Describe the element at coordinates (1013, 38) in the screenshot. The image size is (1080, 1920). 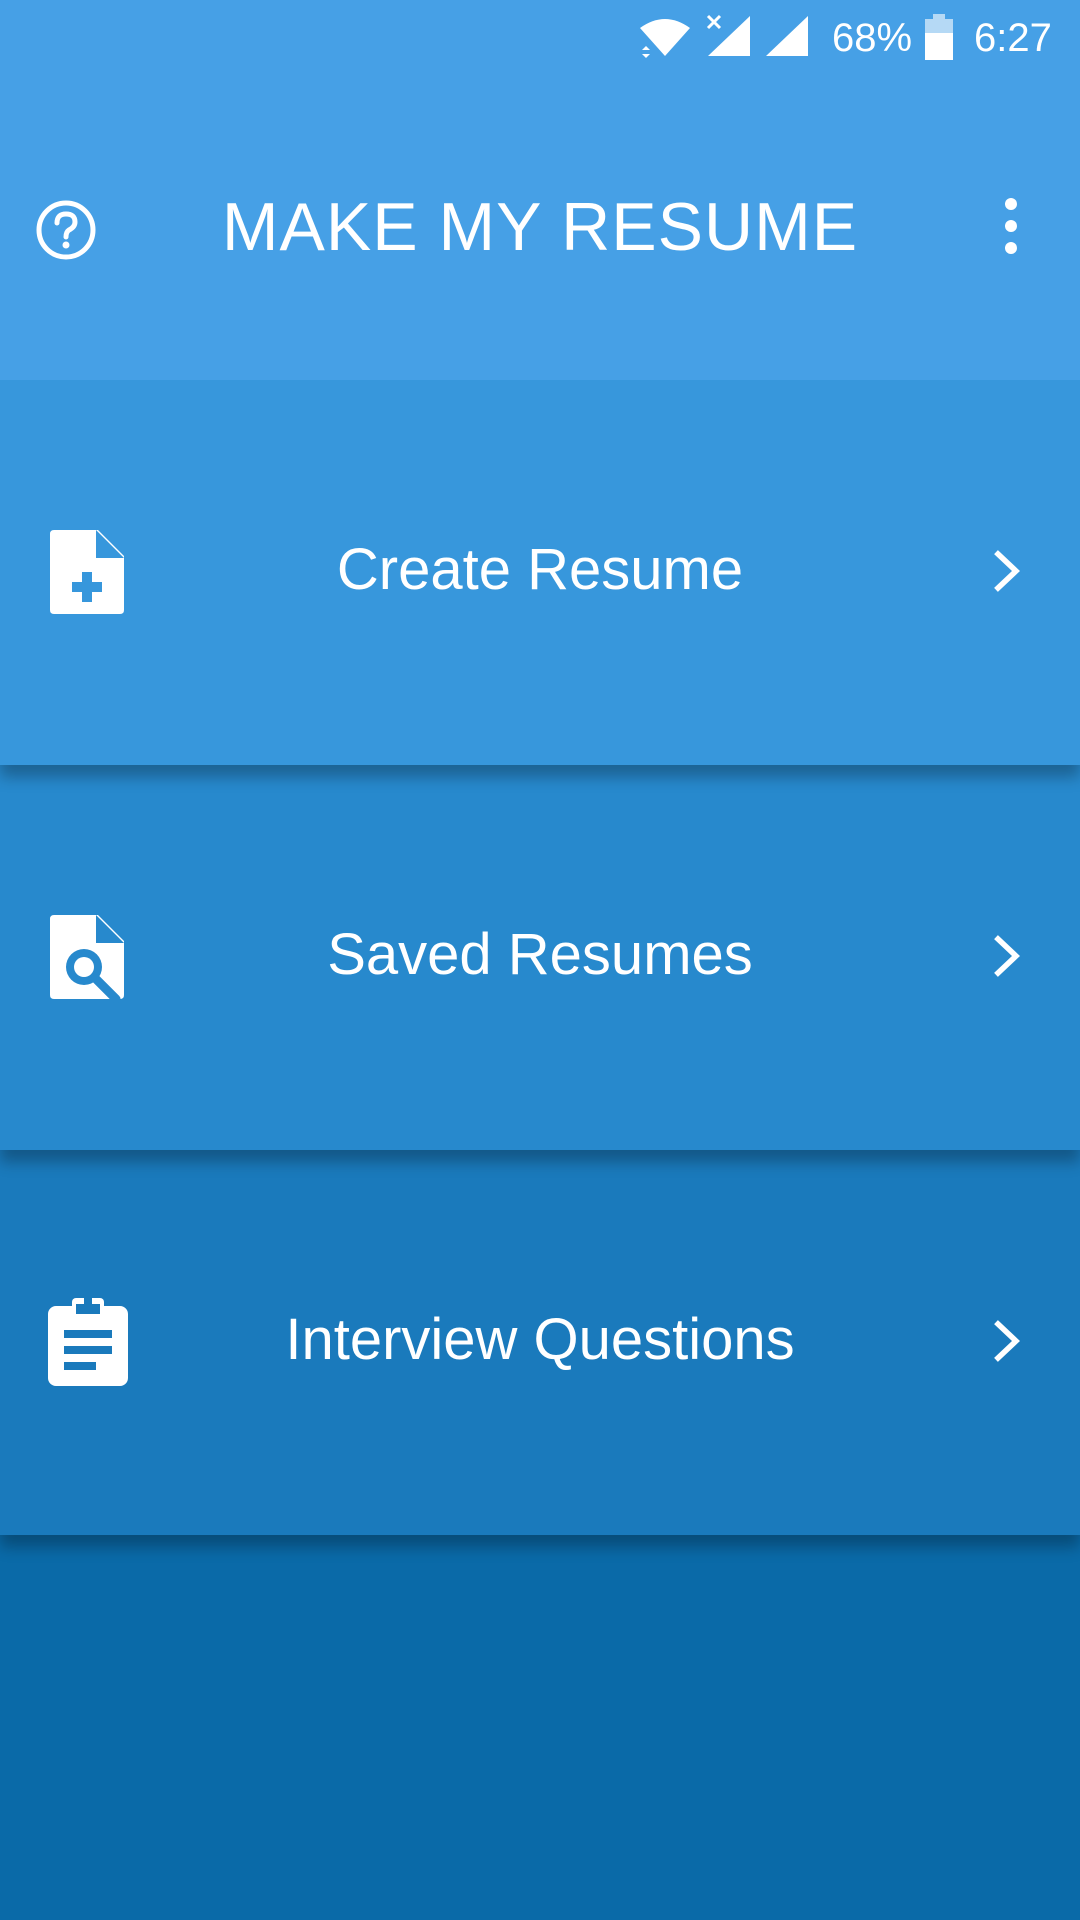
I see `status-time: 6:27` at that location.